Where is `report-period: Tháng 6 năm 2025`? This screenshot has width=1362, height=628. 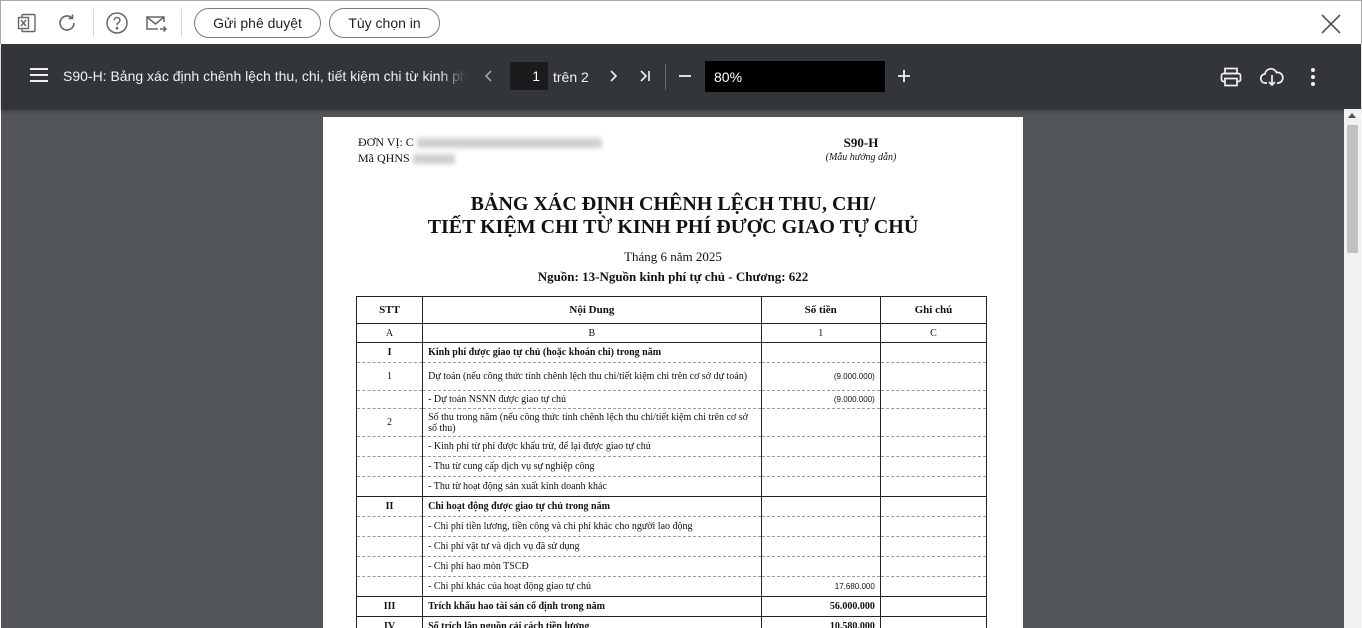 report-period: Tháng 6 năm 2025 is located at coordinates (673, 256).